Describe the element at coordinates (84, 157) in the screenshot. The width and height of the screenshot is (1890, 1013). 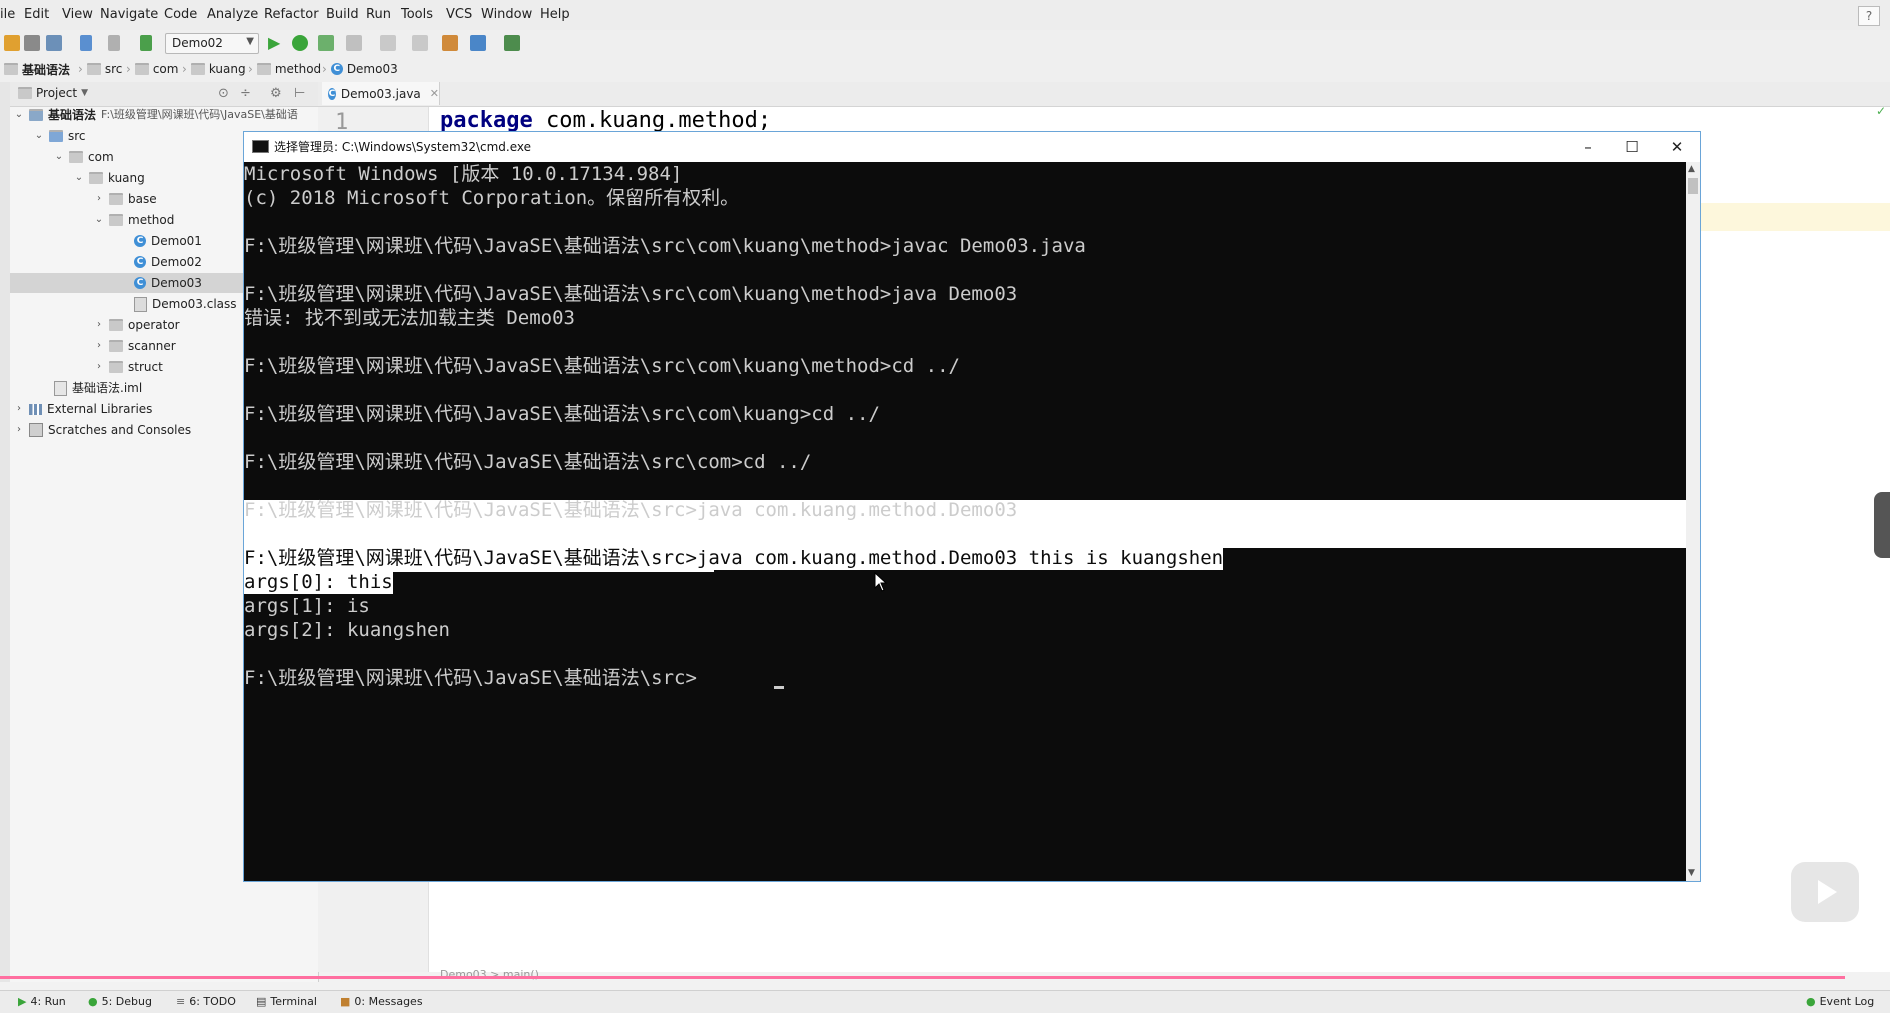
I see `tree-item-com: ⌄ com` at that location.